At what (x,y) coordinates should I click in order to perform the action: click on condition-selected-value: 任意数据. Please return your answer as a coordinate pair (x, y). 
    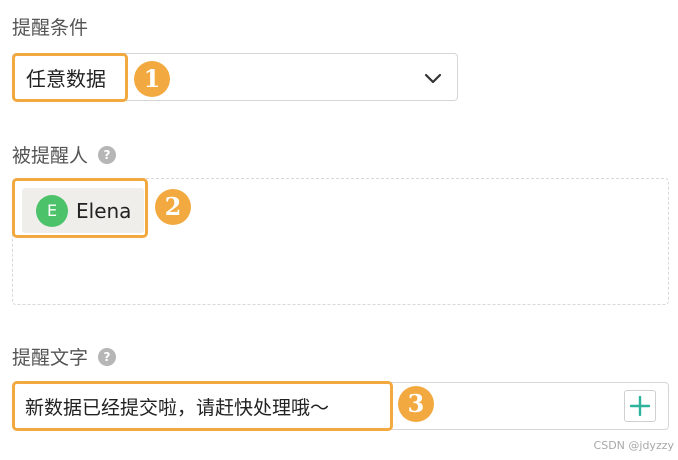
    Looking at the image, I should click on (66, 79).